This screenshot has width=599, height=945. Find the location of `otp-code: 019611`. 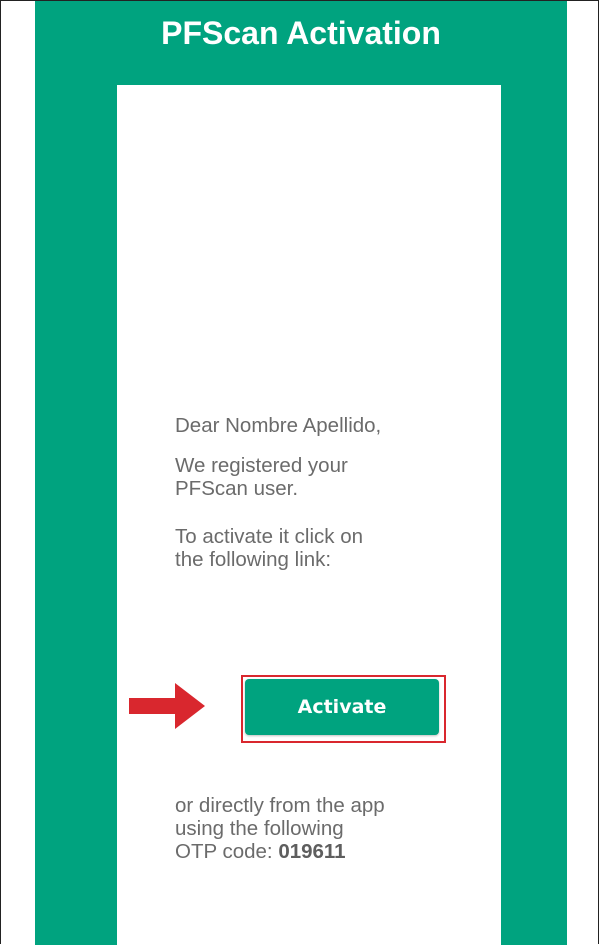

otp-code: 019611 is located at coordinates (312, 851).